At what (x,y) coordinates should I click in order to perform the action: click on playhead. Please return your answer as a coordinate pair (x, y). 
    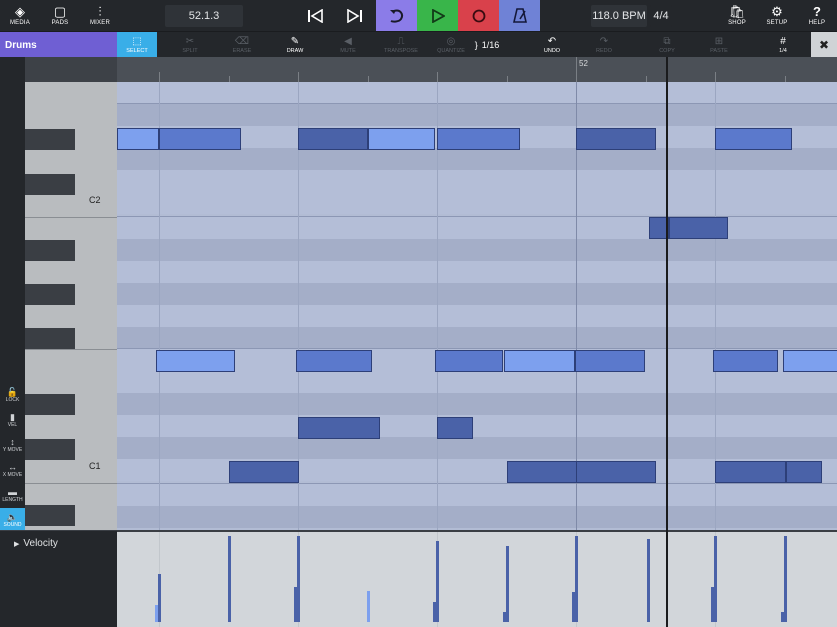
    Looking at the image, I should click on (667, 342).